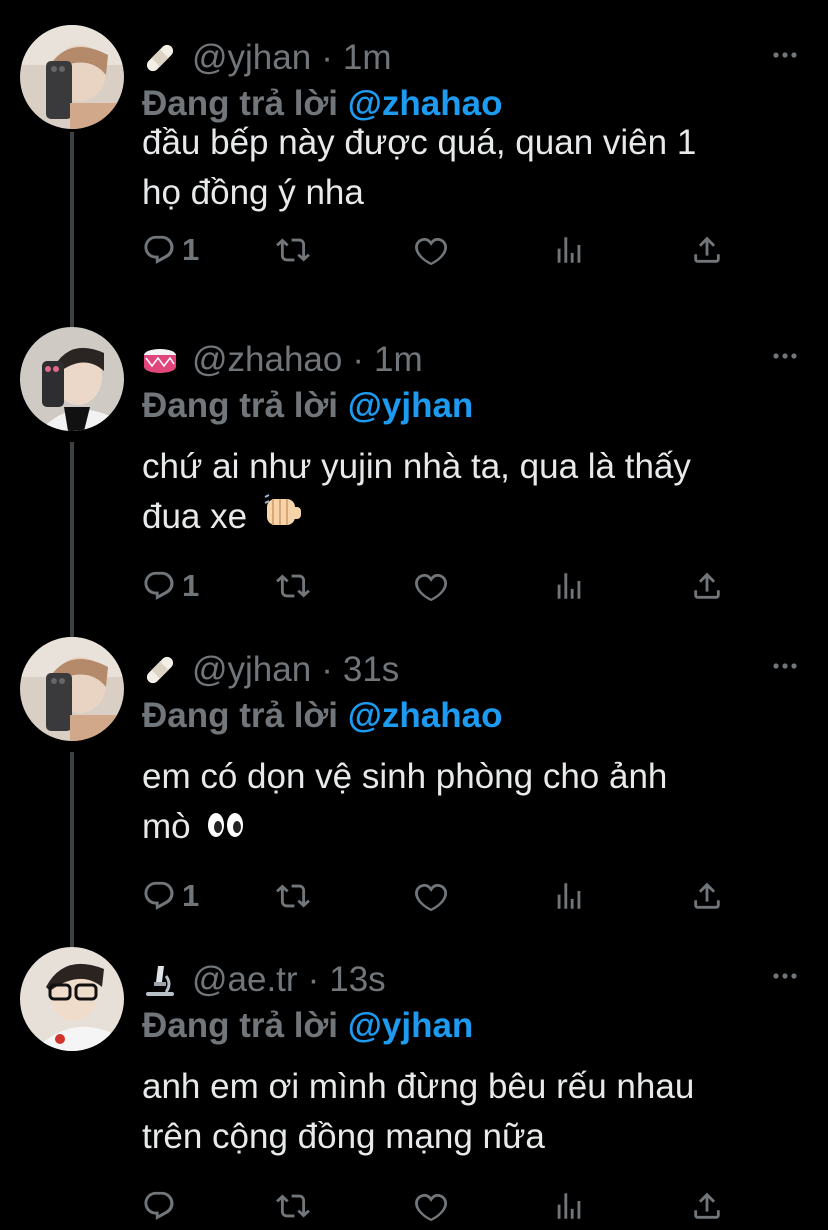 Image resolution: width=828 pixels, height=1230 pixels. What do you see at coordinates (195, 516) in the screenshot?
I see `tweet-text-line: đua xe` at bounding box center [195, 516].